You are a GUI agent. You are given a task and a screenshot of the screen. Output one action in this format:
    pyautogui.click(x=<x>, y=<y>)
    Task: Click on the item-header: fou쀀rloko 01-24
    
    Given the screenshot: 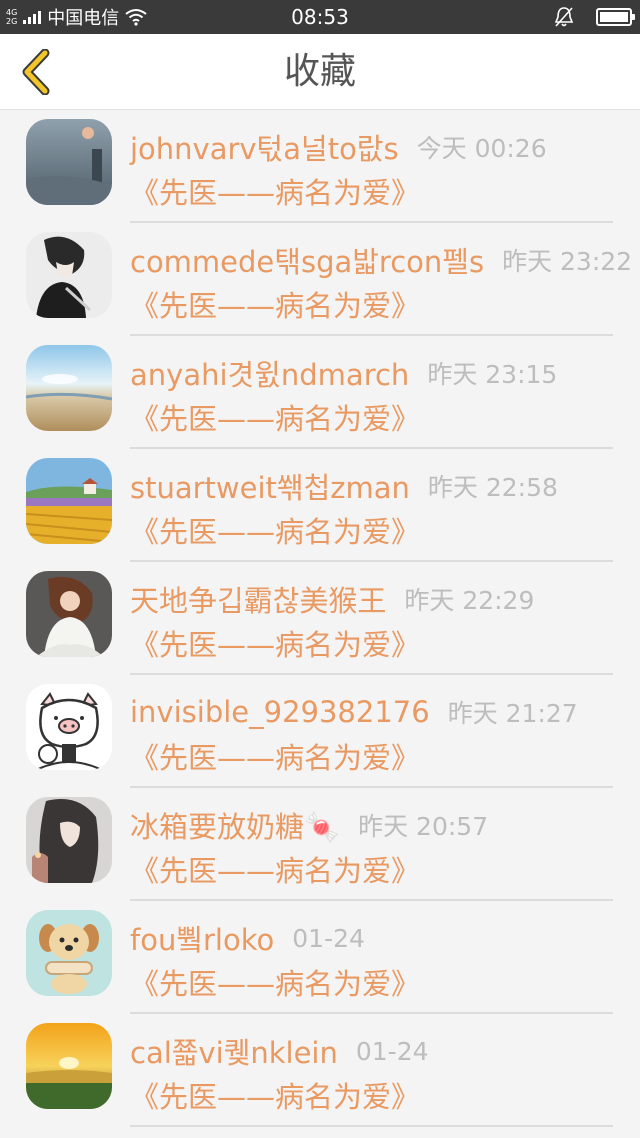 What is the action you would take?
    pyautogui.click(x=247, y=938)
    